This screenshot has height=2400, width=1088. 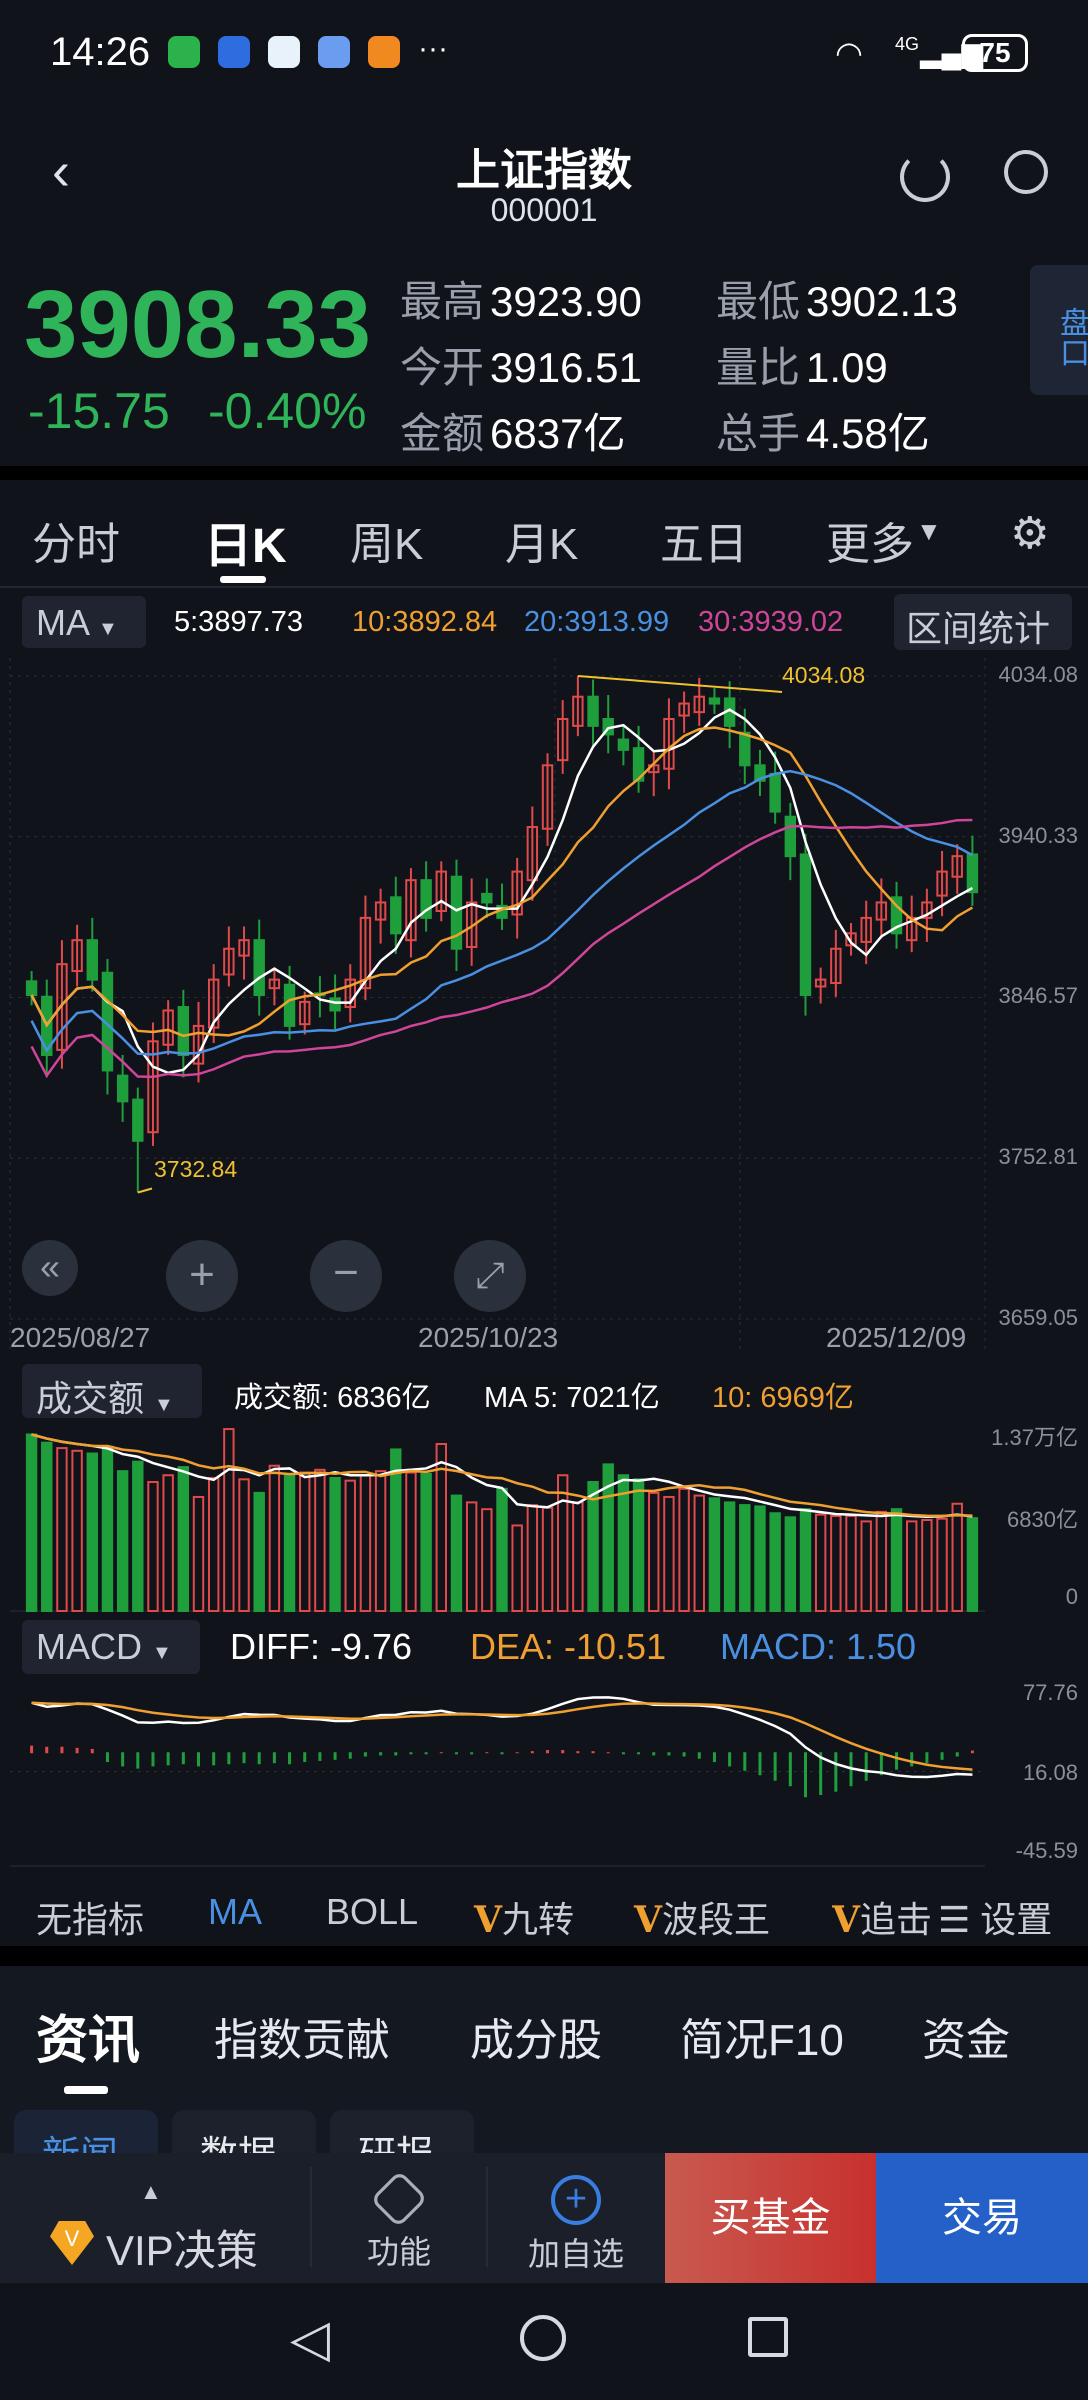 I want to click on tab-f10: 简况F10, so click(x=762, y=2036).